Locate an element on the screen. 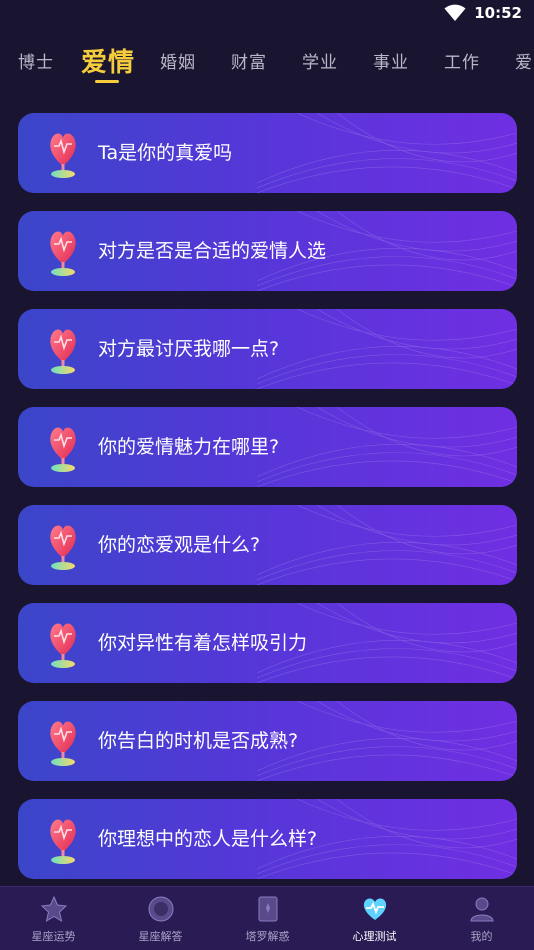  tab-boshi: 博士 is located at coordinates (36, 60).